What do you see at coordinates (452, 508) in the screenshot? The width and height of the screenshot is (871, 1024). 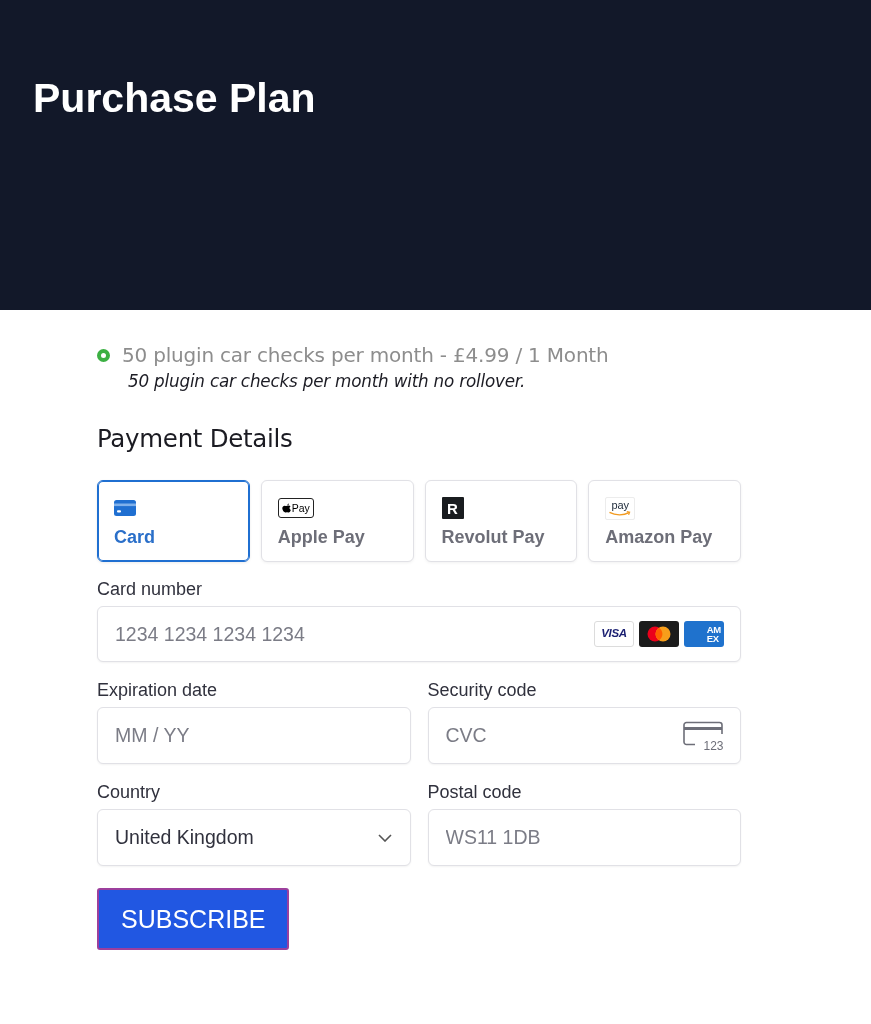 I see `revolut-logo: R` at bounding box center [452, 508].